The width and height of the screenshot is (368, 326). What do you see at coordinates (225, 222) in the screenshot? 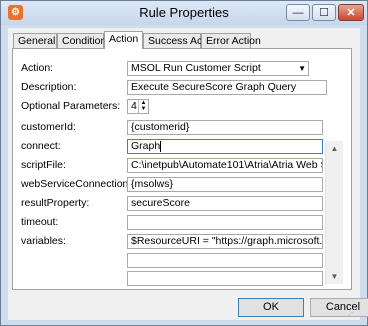
I see `param-input-timeout` at bounding box center [225, 222].